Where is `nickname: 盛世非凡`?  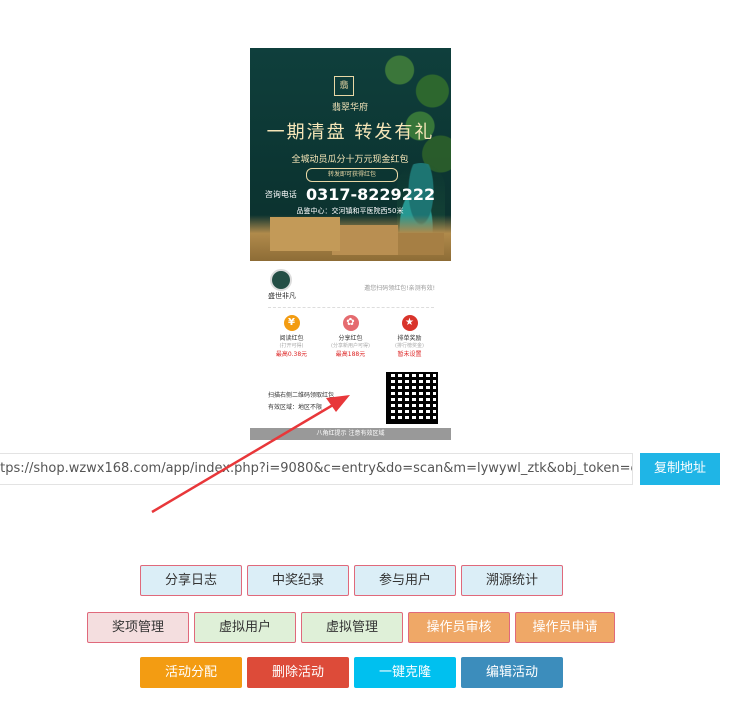 nickname: 盛世非凡 is located at coordinates (282, 296).